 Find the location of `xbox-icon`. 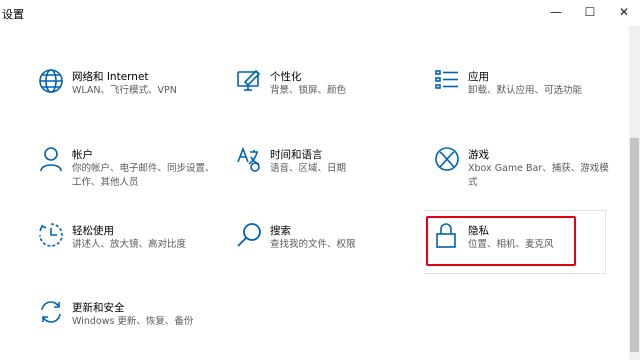

xbox-icon is located at coordinates (447, 159).